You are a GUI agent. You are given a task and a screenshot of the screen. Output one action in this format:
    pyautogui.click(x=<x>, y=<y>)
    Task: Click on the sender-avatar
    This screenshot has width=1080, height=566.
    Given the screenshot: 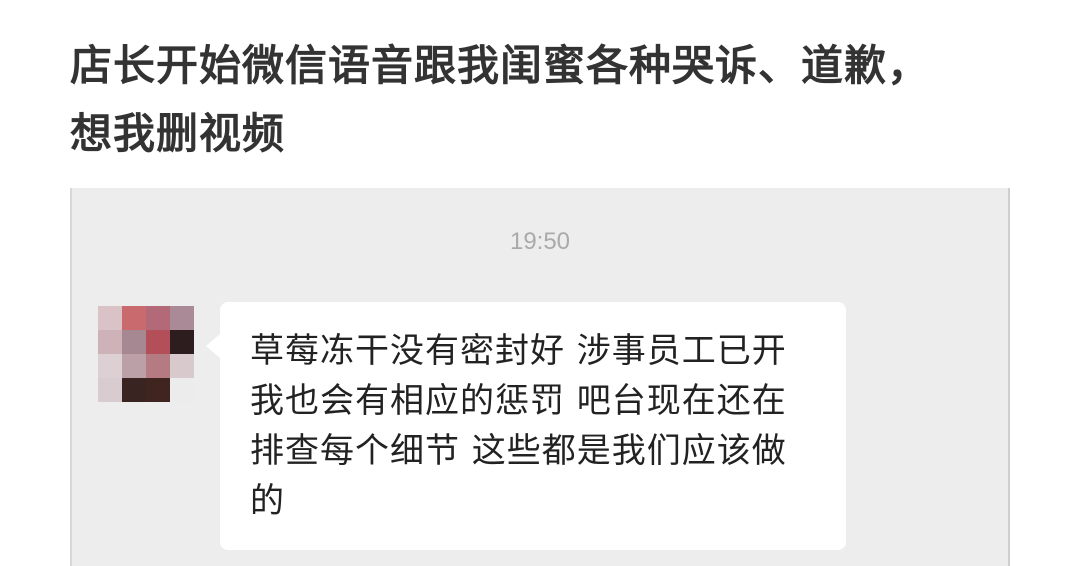 What is the action you would take?
    pyautogui.click(x=146, y=354)
    